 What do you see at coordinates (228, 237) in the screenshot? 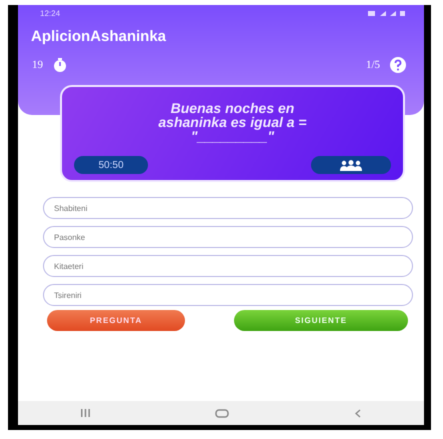
I see `answer-option: Pasonke` at bounding box center [228, 237].